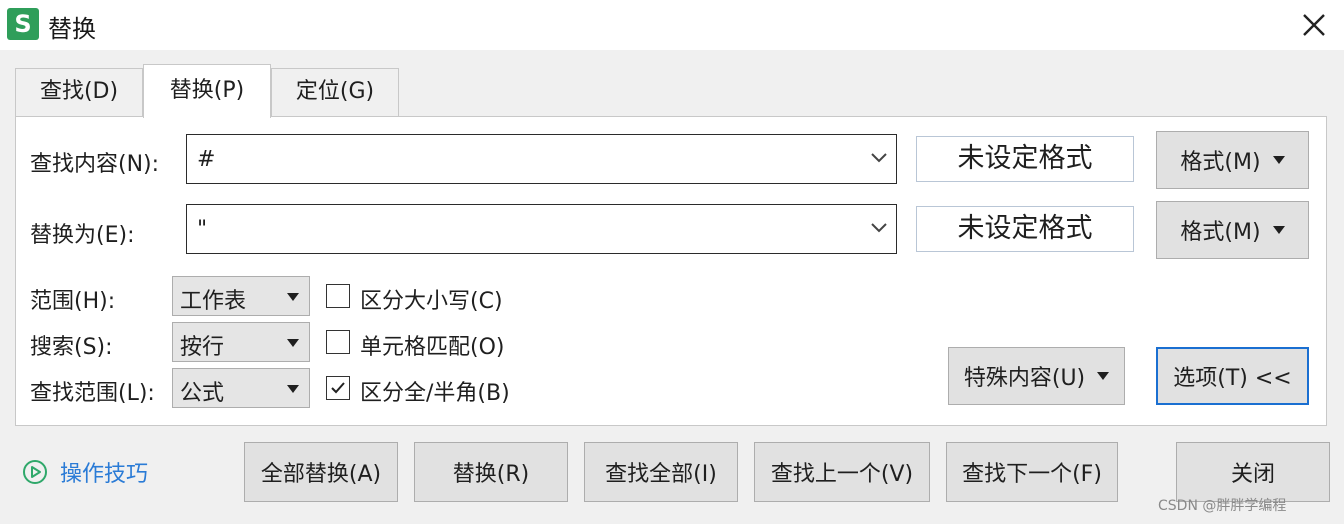 The height and width of the screenshot is (524, 1344). I want to click on replace-format-button-label: 格式(M), so click(1220, 232).